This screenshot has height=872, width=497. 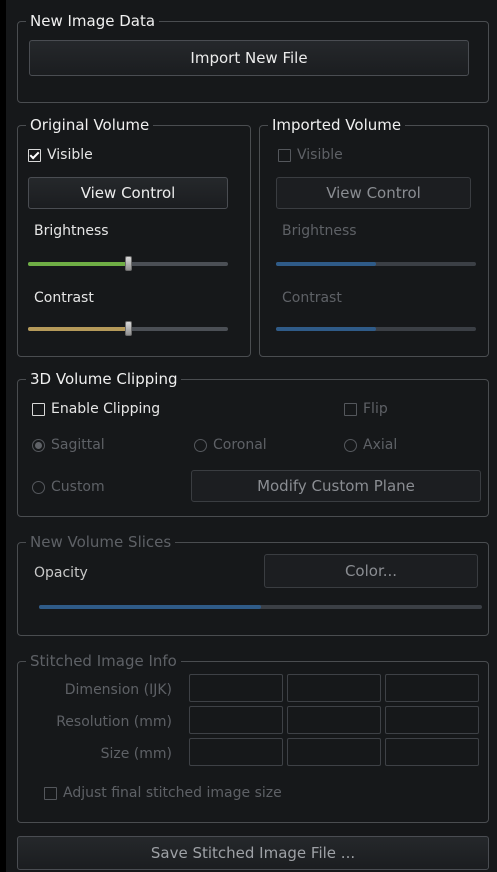 I want to click on dimension-label: Dimension (IJK), so click(x=118, y=690).